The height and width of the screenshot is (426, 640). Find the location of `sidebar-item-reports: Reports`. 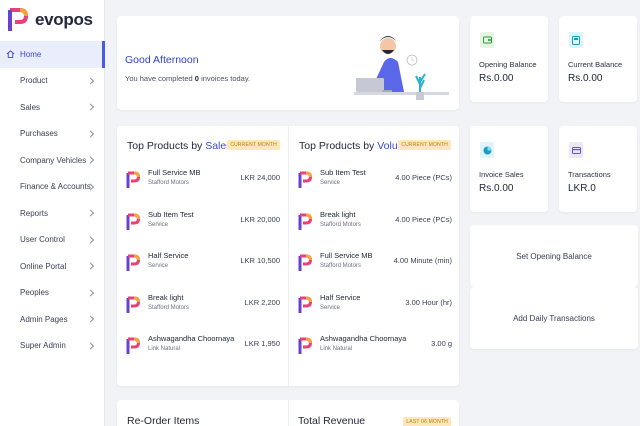

sidebar-item-reports: Reports is located at coordinates (52, 213).